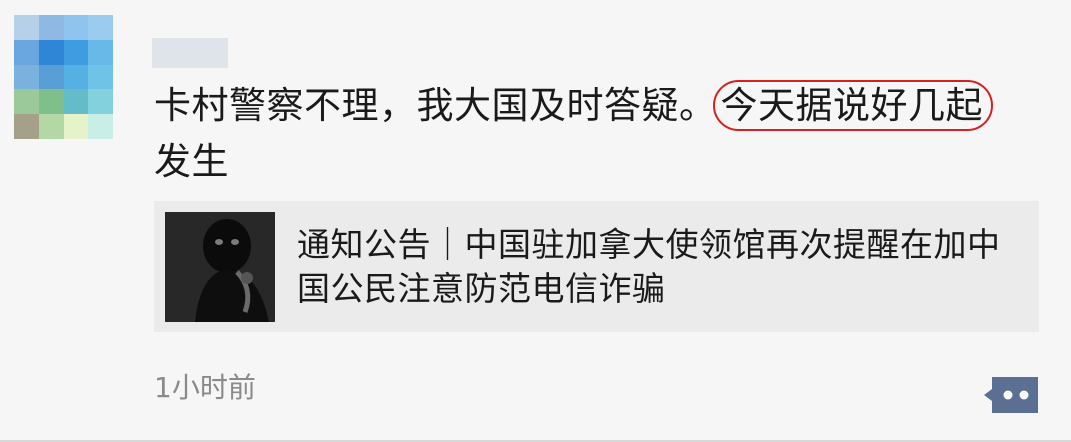 This screenshot has height=442, width=1071. Describe the element at coordinates (852, 105) in the screenshot. I see `highlighted-text: 今天据说好几起` at that location.